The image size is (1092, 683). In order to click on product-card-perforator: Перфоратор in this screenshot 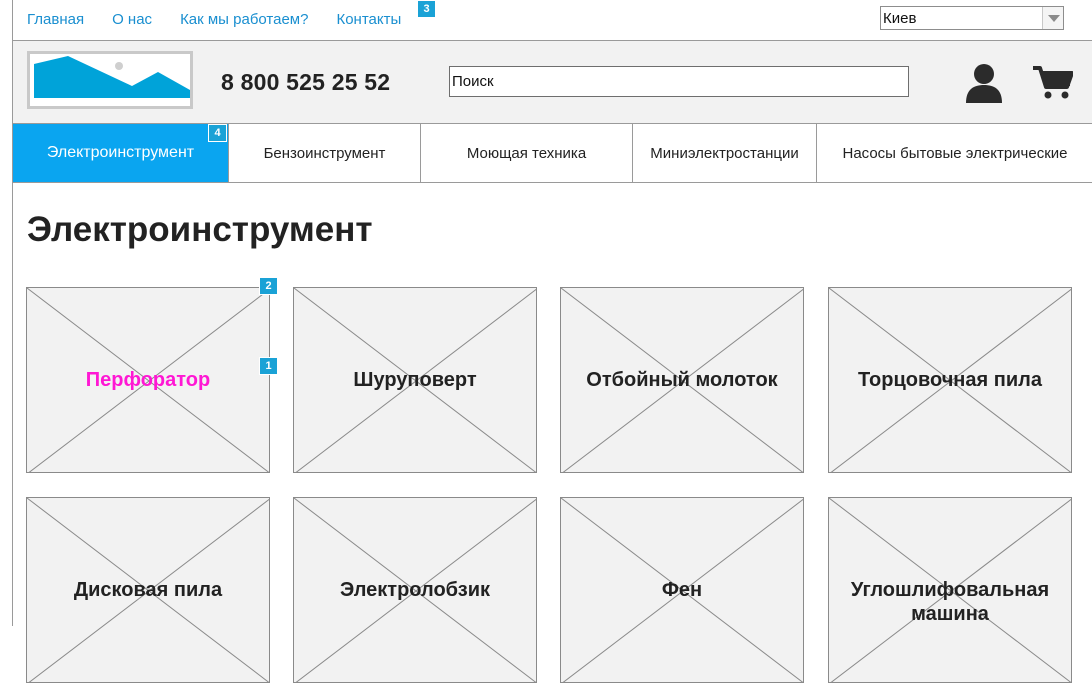, I will do `click(148, 380)`.